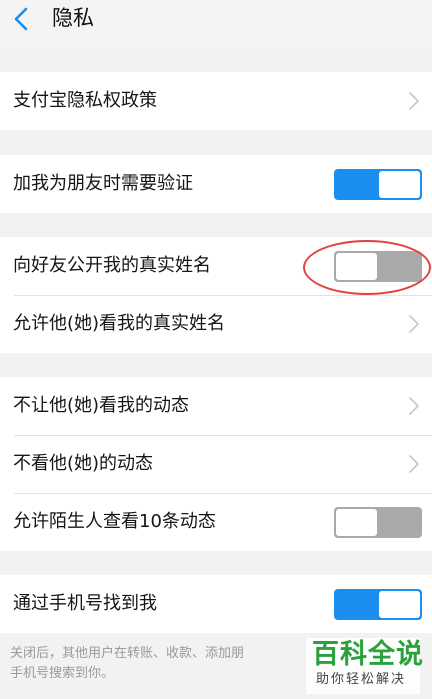 The image size is (432, 699). Describe the element at coordinates (216, 23) in the screenshot. I see `nav-bar: 隐私` at that location.